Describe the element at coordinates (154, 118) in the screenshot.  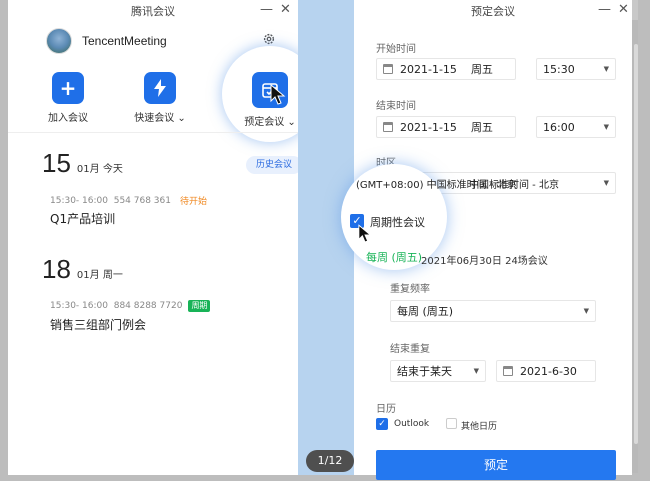
I see `quick-meeting-label: 快速会议` at that location.